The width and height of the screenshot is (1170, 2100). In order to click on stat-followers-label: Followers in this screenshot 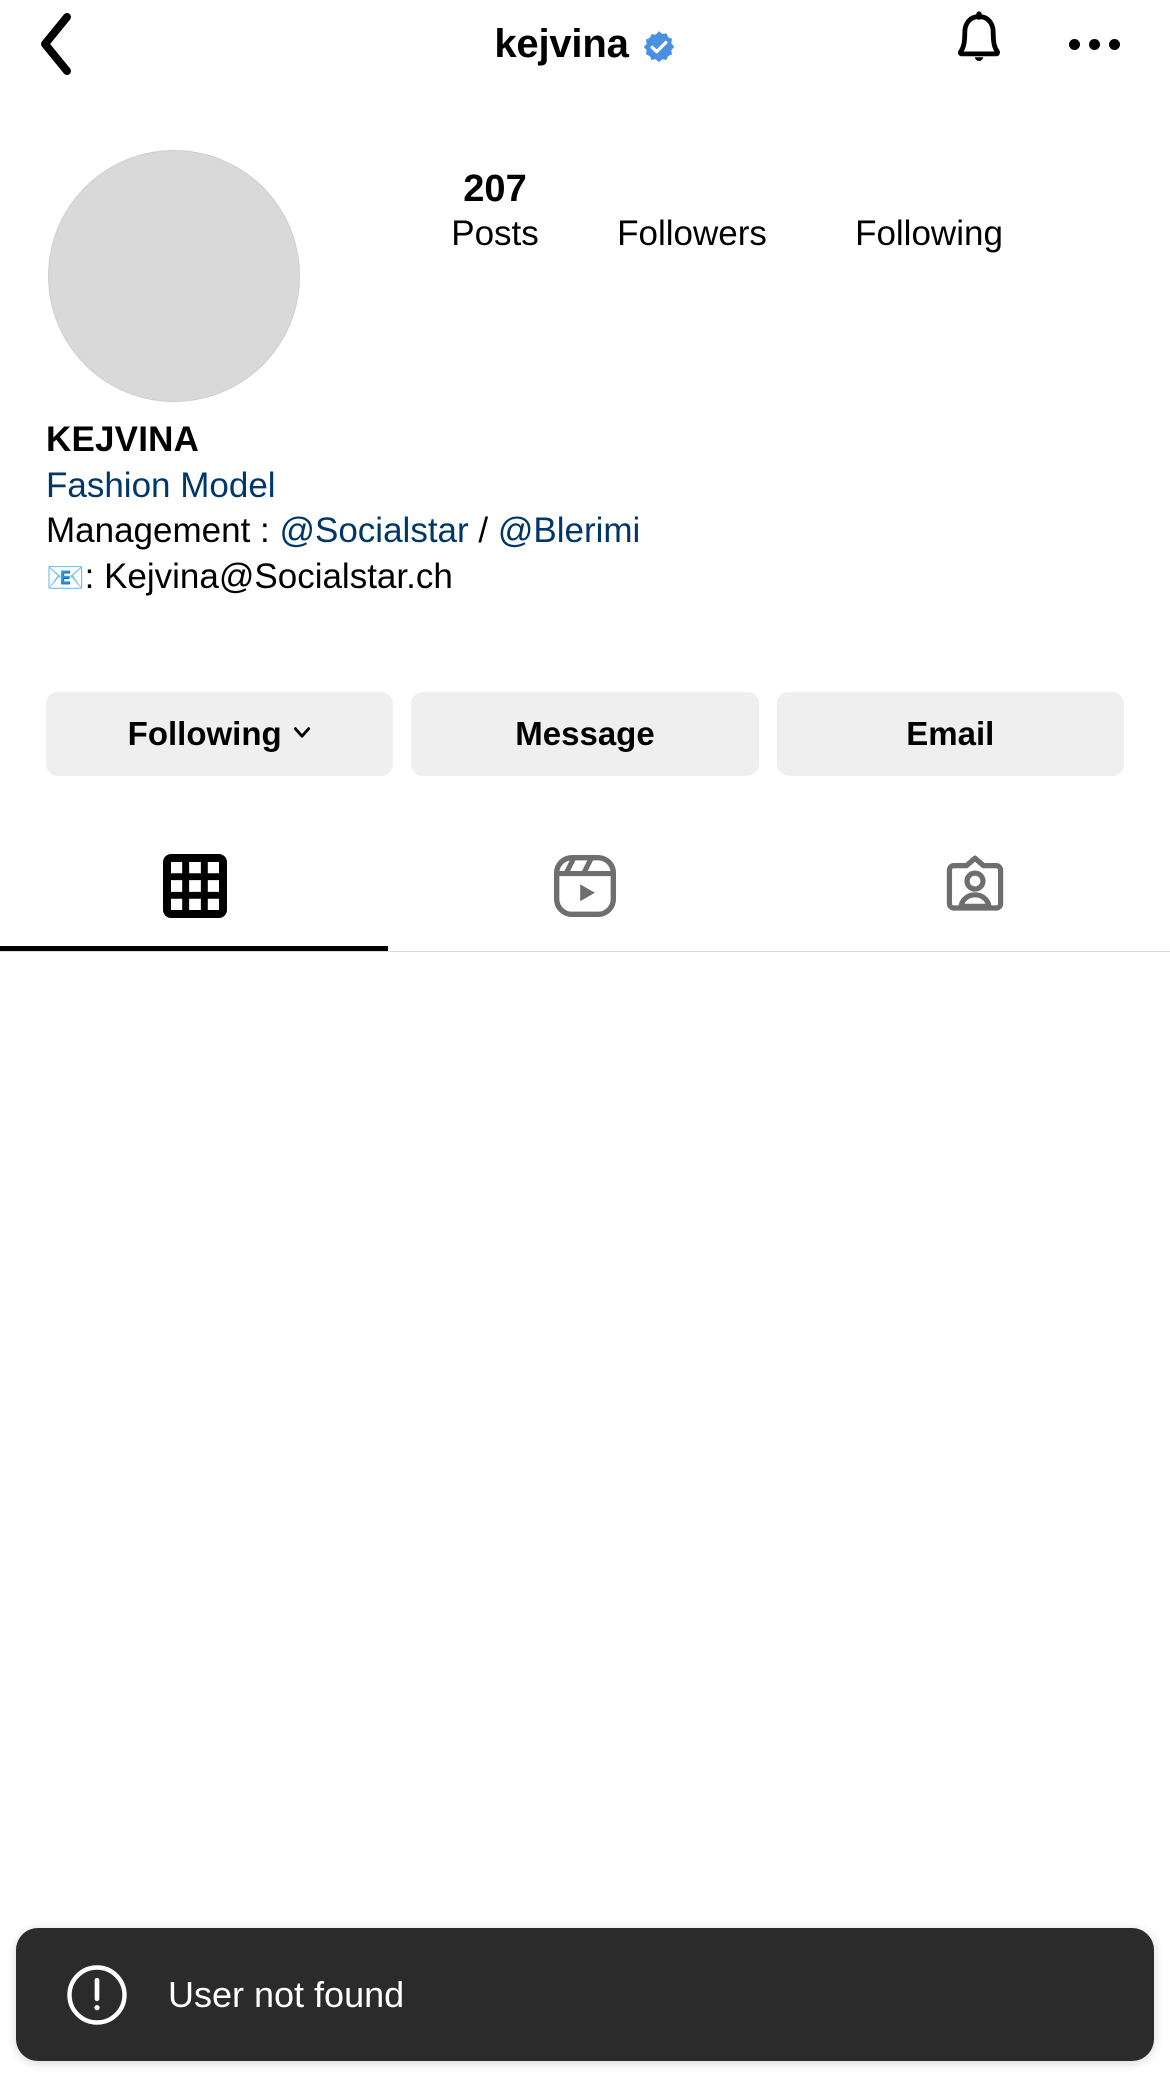, I will do `click(692, 233)`.